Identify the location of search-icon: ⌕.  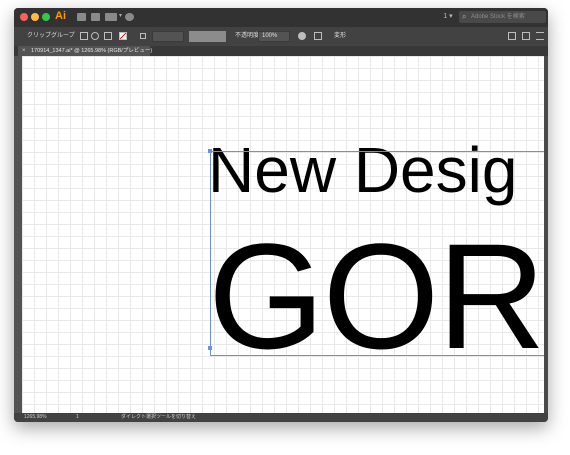
(464, 16).